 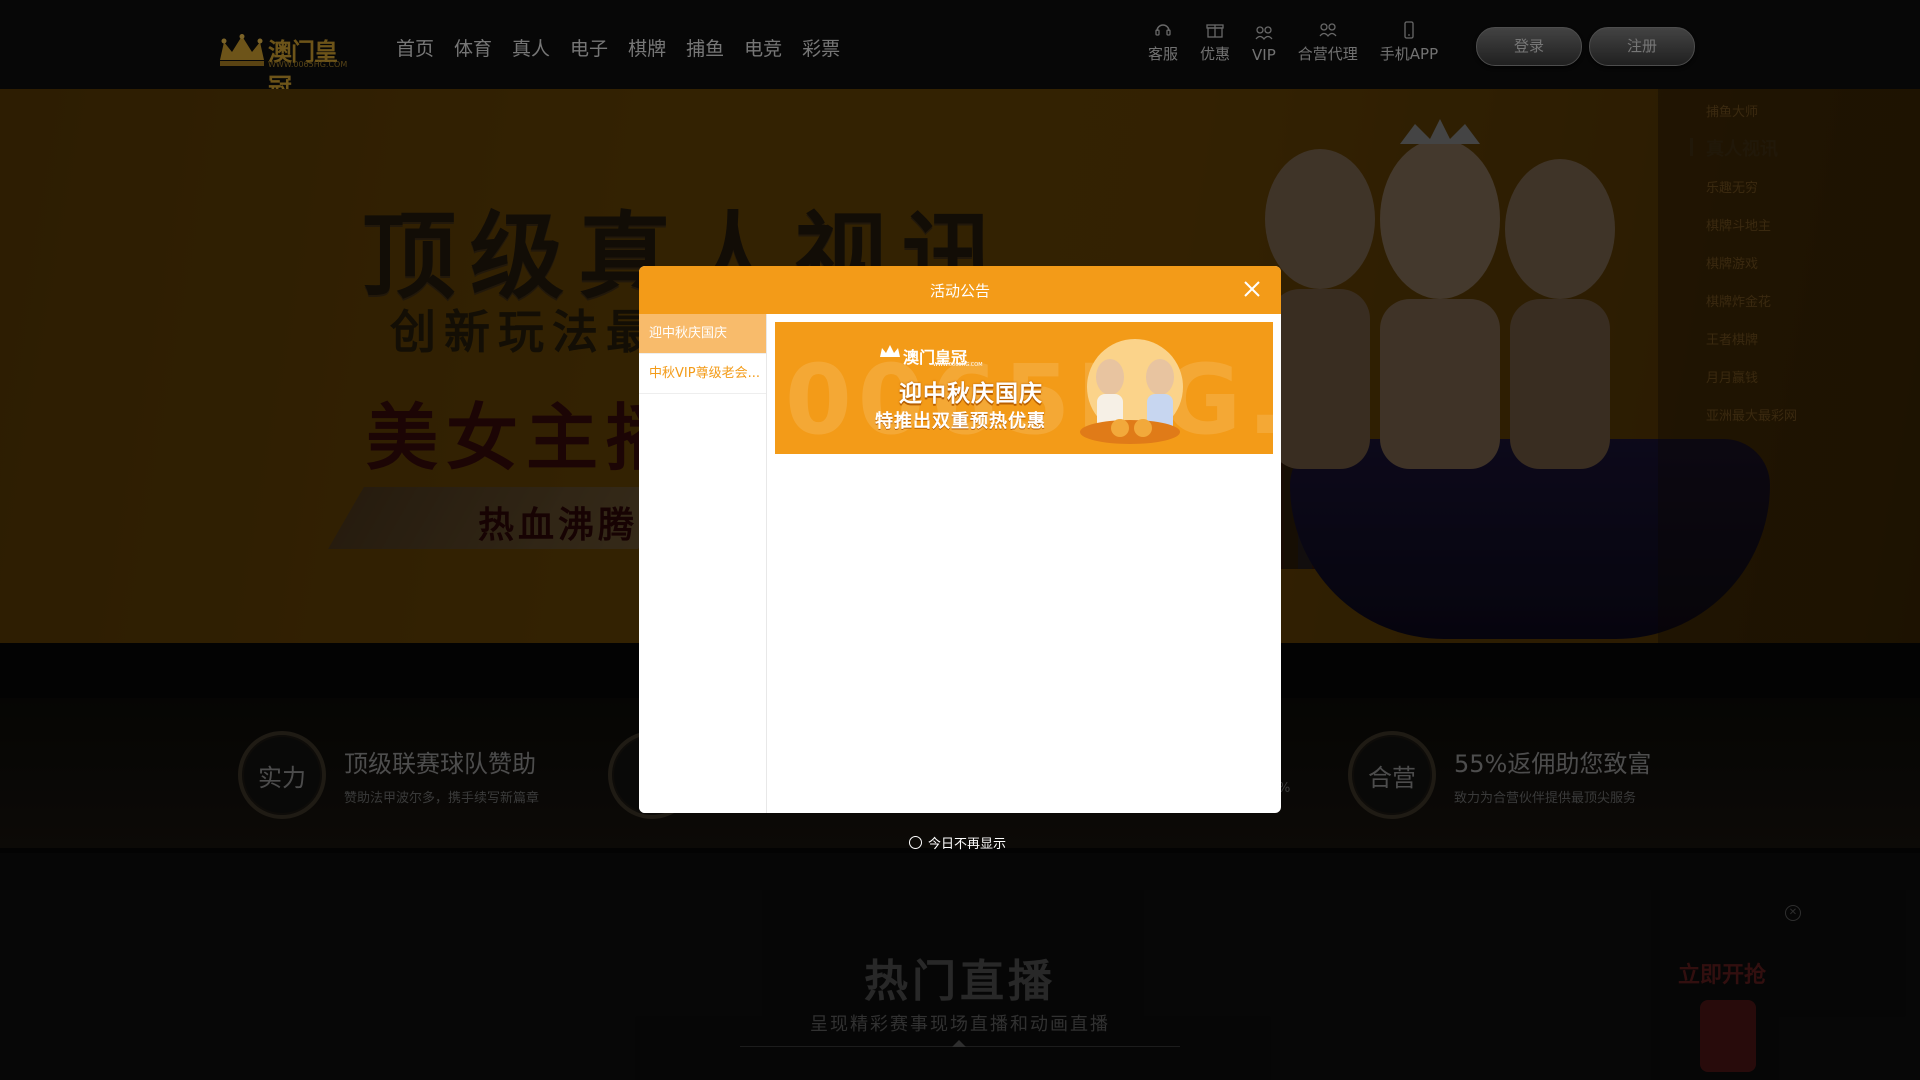 What do you see at coordinates (967, 844) in the screenshot?
I see `dont-show-label: 今日不再显示` at bounding box center [967, 844].